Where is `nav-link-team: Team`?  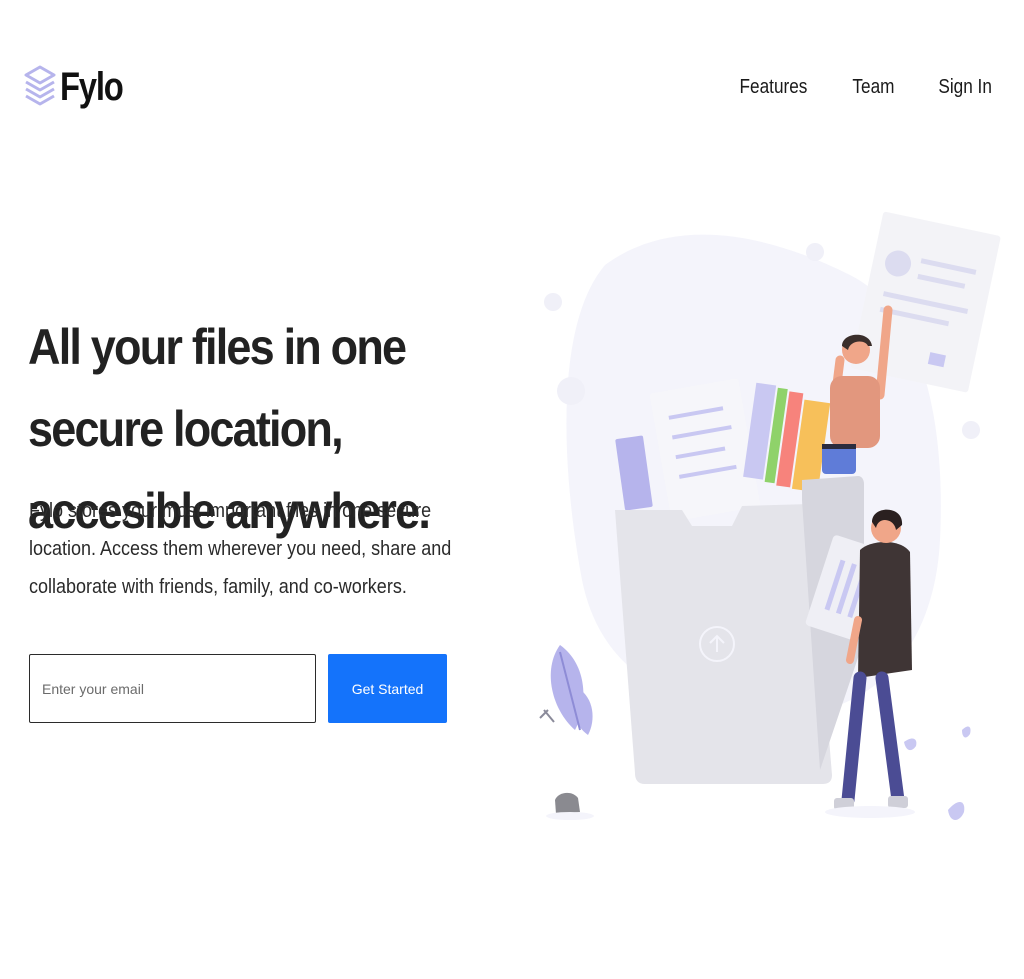
nav-link-team: Team is located at coordinates (873, 87).